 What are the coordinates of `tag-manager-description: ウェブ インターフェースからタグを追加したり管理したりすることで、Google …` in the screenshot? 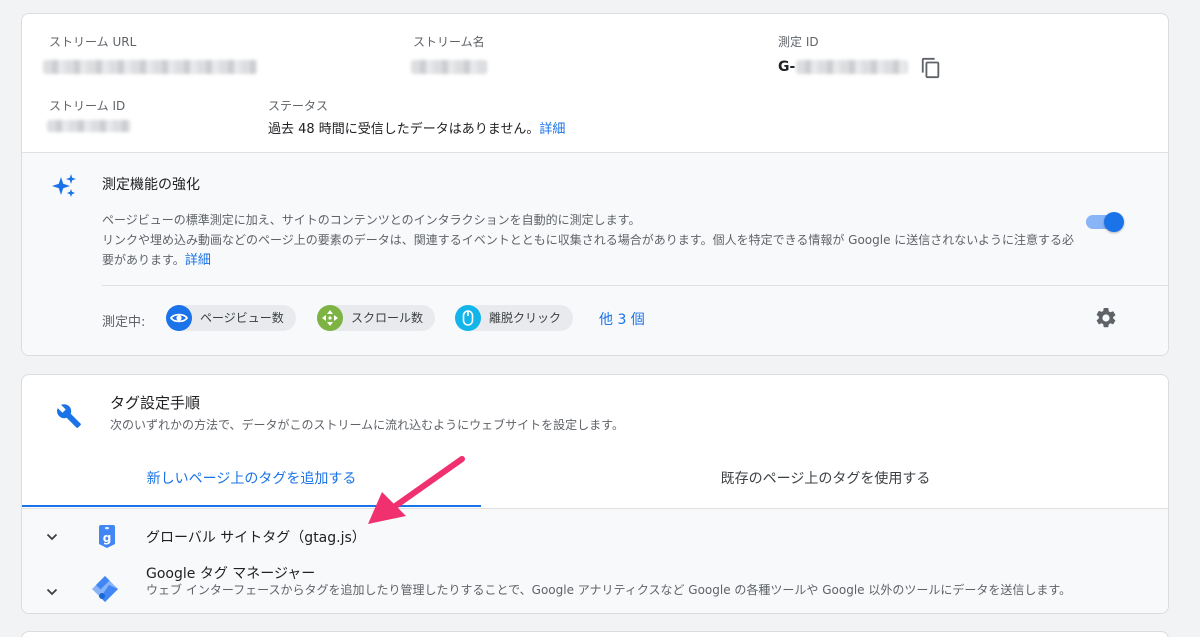 It's located at (609, 590).